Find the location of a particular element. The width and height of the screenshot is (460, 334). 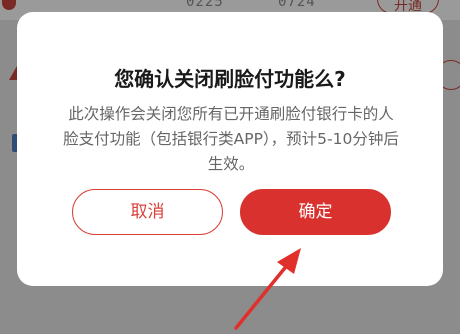

bank-logo-icon is located at coordinates (9, 5).